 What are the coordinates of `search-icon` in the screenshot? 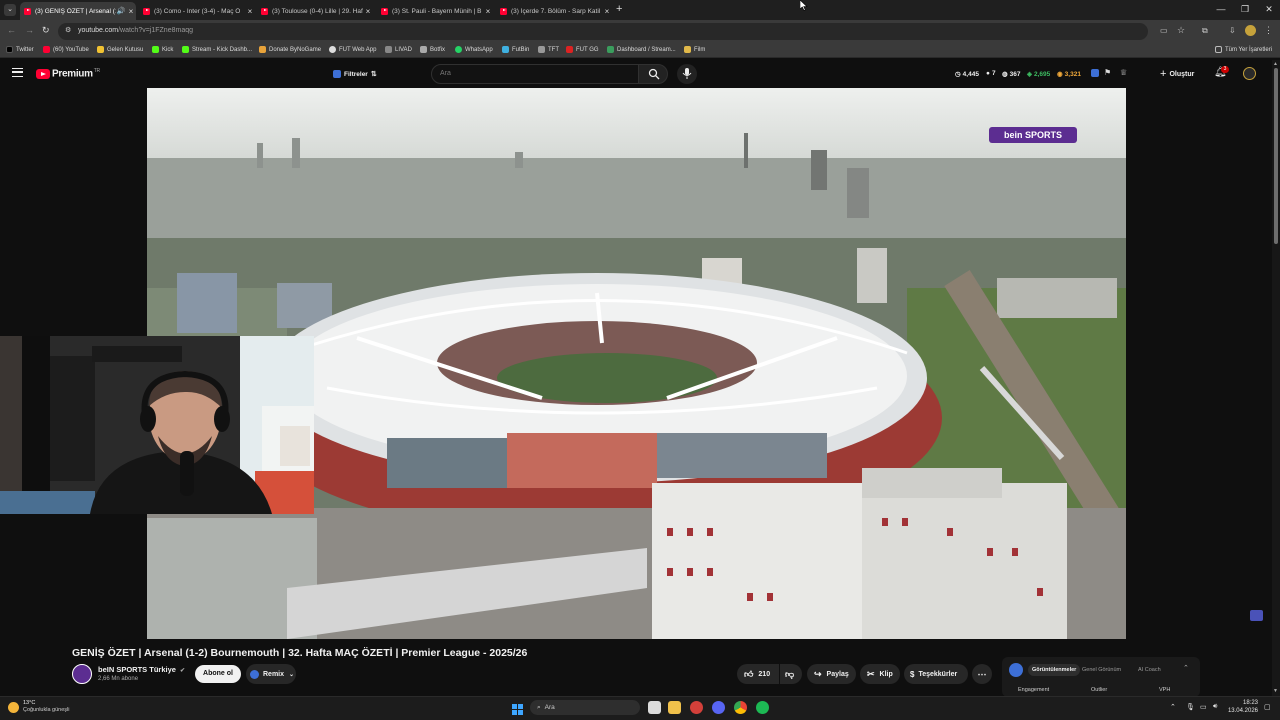 It's located at (654, 74).